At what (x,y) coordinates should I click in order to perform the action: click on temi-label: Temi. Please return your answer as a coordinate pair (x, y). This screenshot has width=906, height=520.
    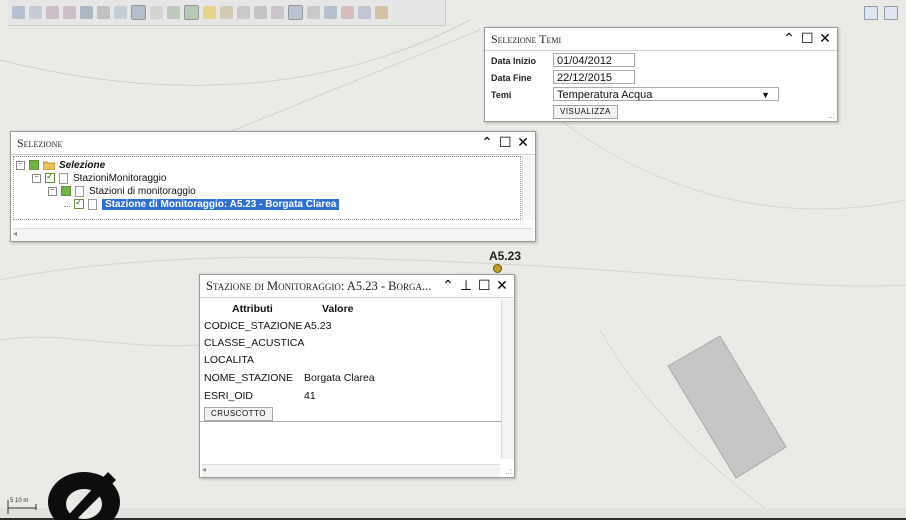
    Looking at the image, I should click on (501, 95).